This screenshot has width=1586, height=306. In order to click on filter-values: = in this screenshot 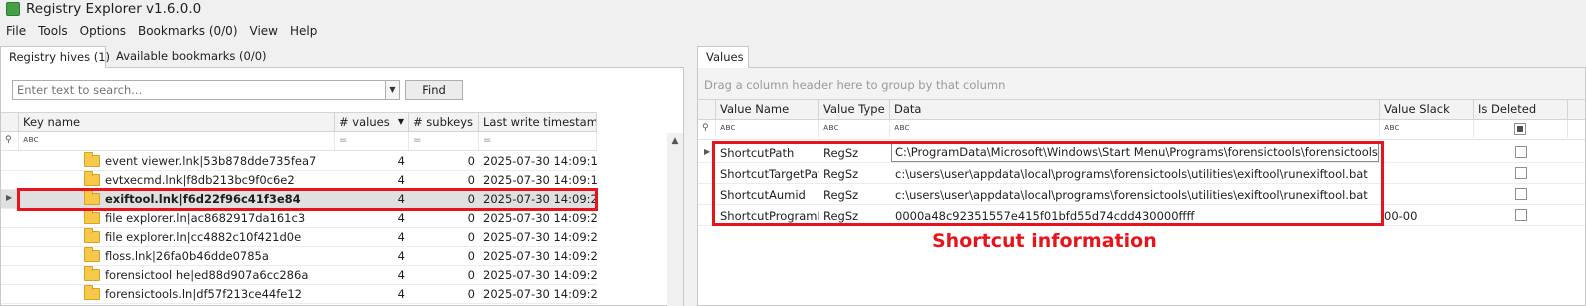, I will do `click(372, 141)`.